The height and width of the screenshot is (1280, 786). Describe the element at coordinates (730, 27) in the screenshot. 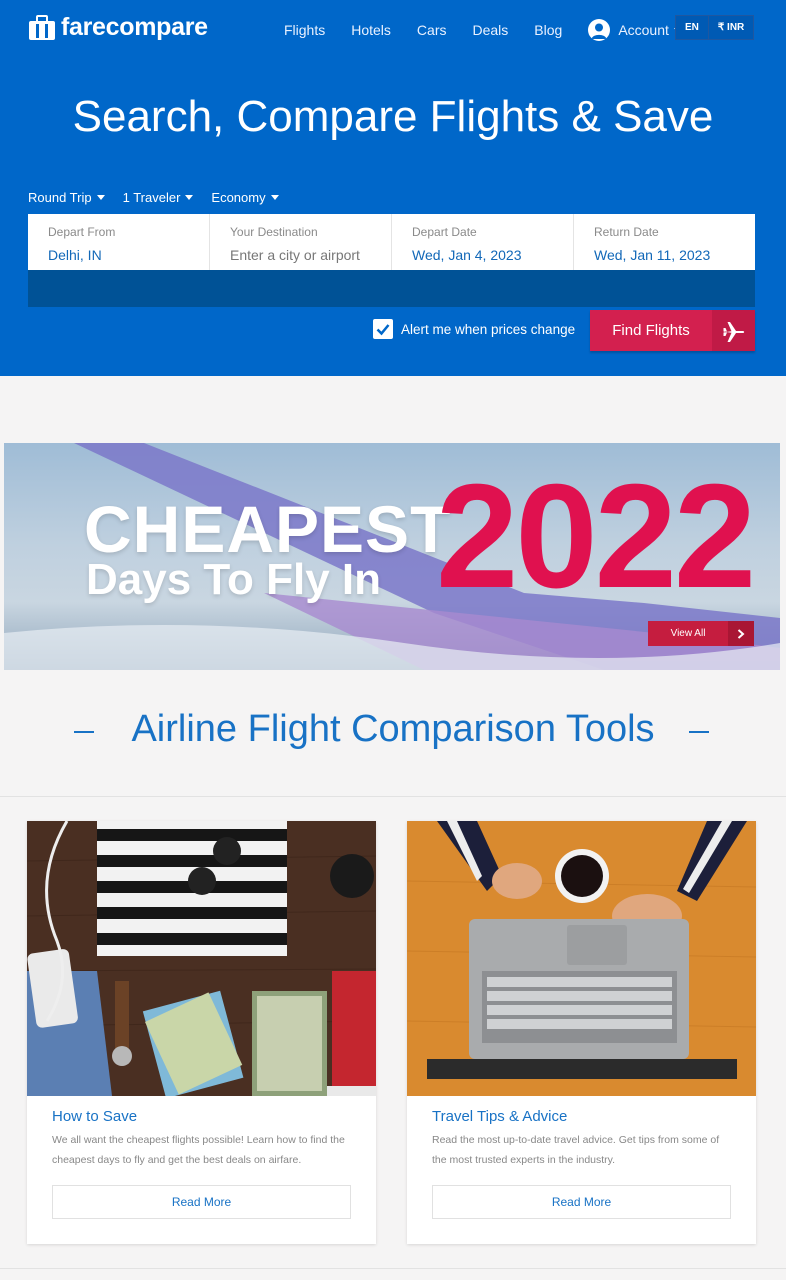

I see `currency-button: ₹ INR` at that location.